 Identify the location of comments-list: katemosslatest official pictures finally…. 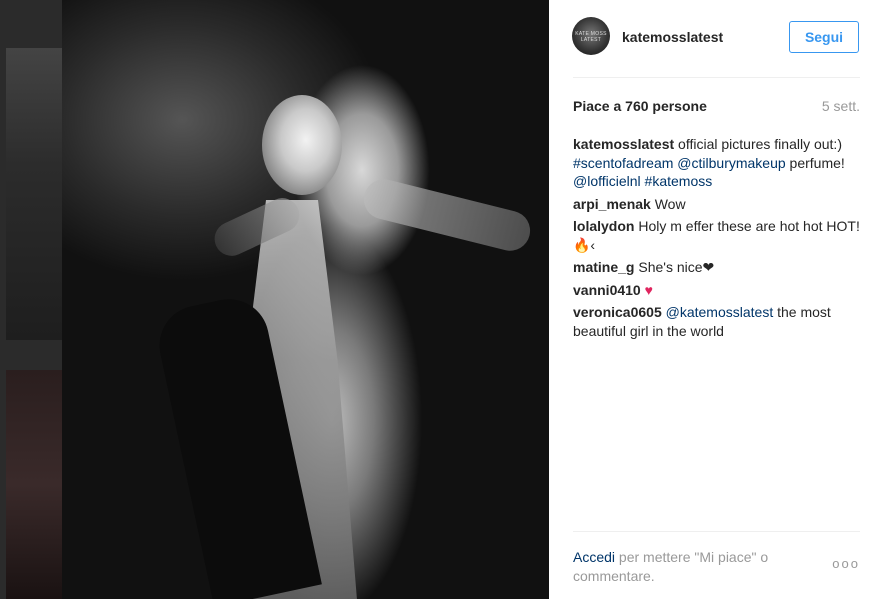
(719, 239).